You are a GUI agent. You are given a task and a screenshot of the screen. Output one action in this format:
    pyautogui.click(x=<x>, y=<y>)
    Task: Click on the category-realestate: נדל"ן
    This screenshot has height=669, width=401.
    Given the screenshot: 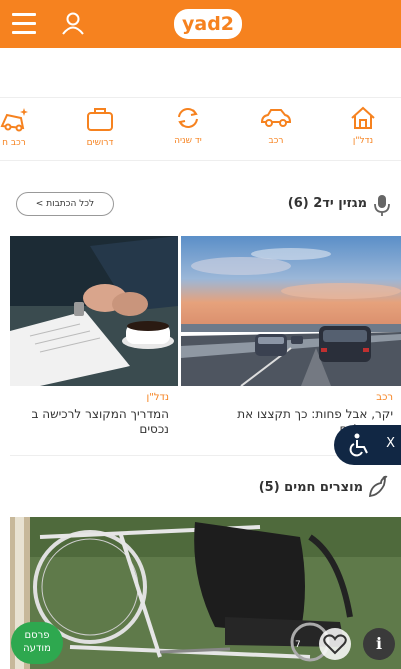 What is the action you would take?
    pyautogui.click(x=363, y=126)
    